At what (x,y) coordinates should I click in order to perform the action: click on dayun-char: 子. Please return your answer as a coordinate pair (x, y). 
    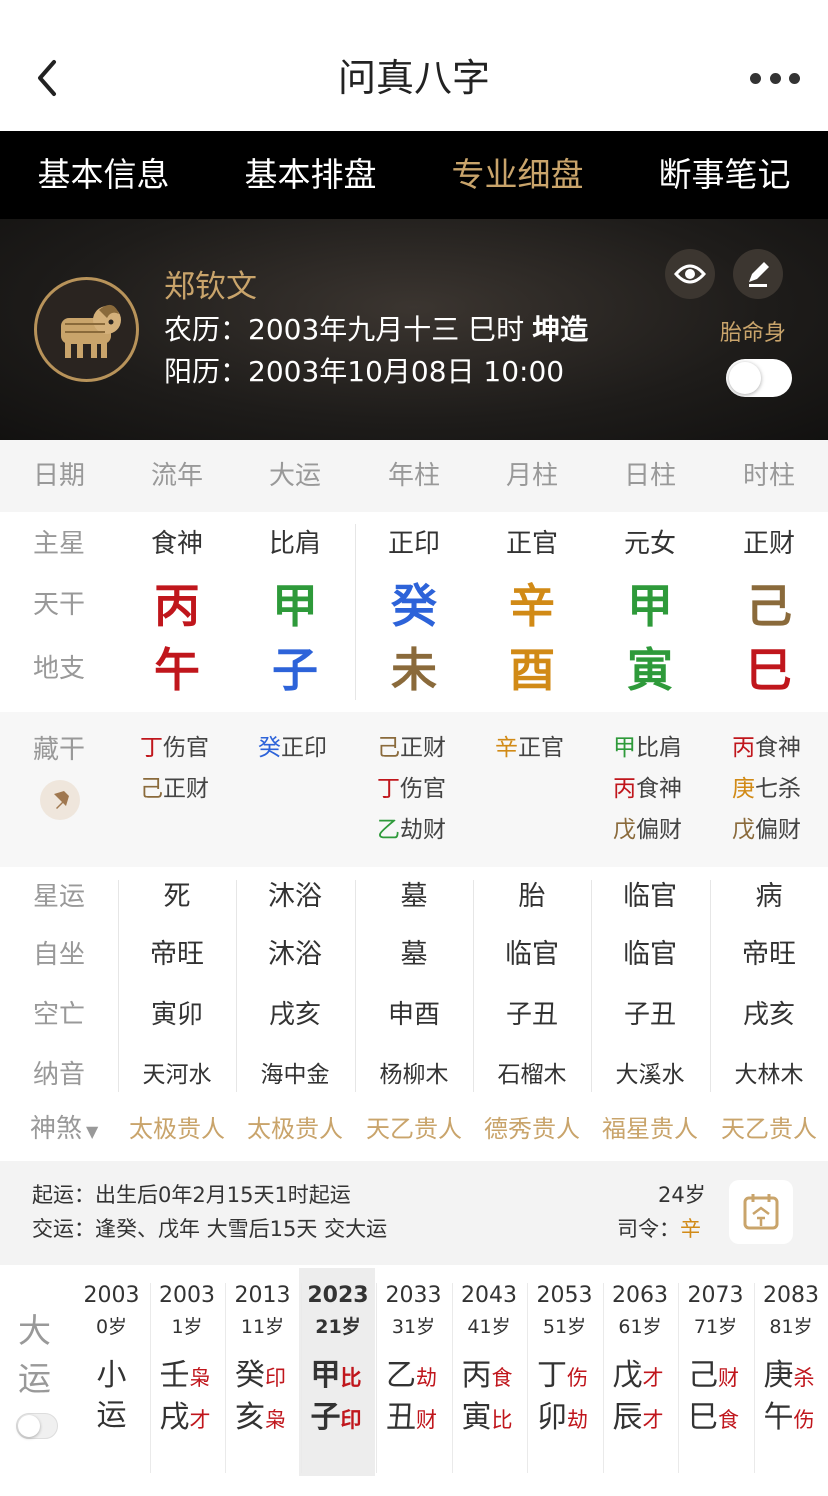
    Looking at the image, I should click on (325, 1417).